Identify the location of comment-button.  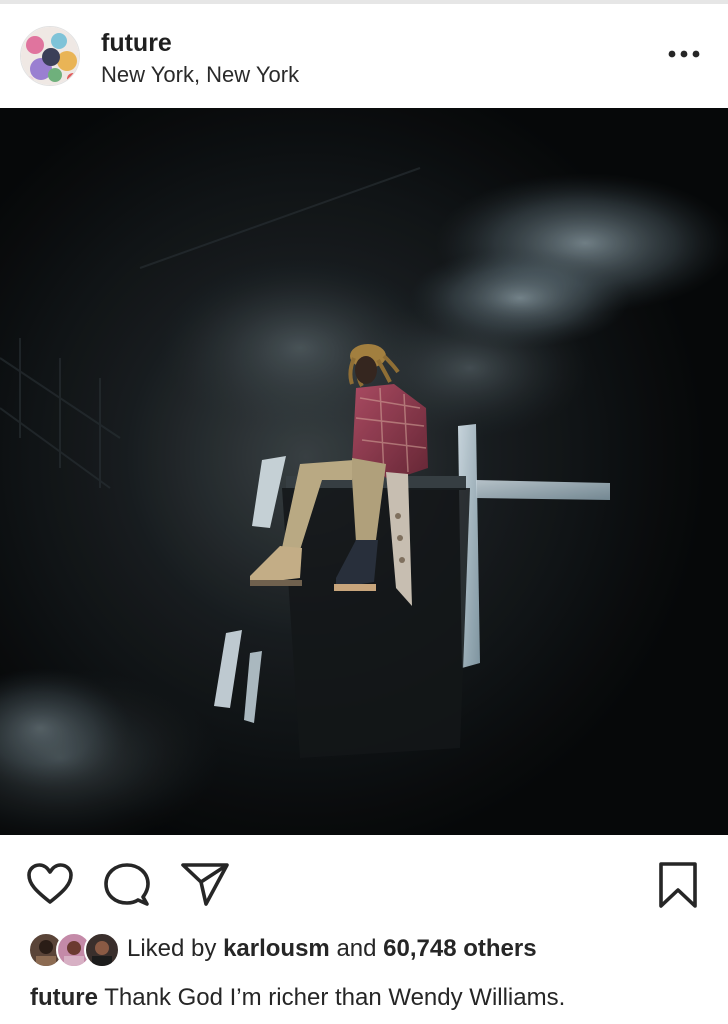
(127, 885).